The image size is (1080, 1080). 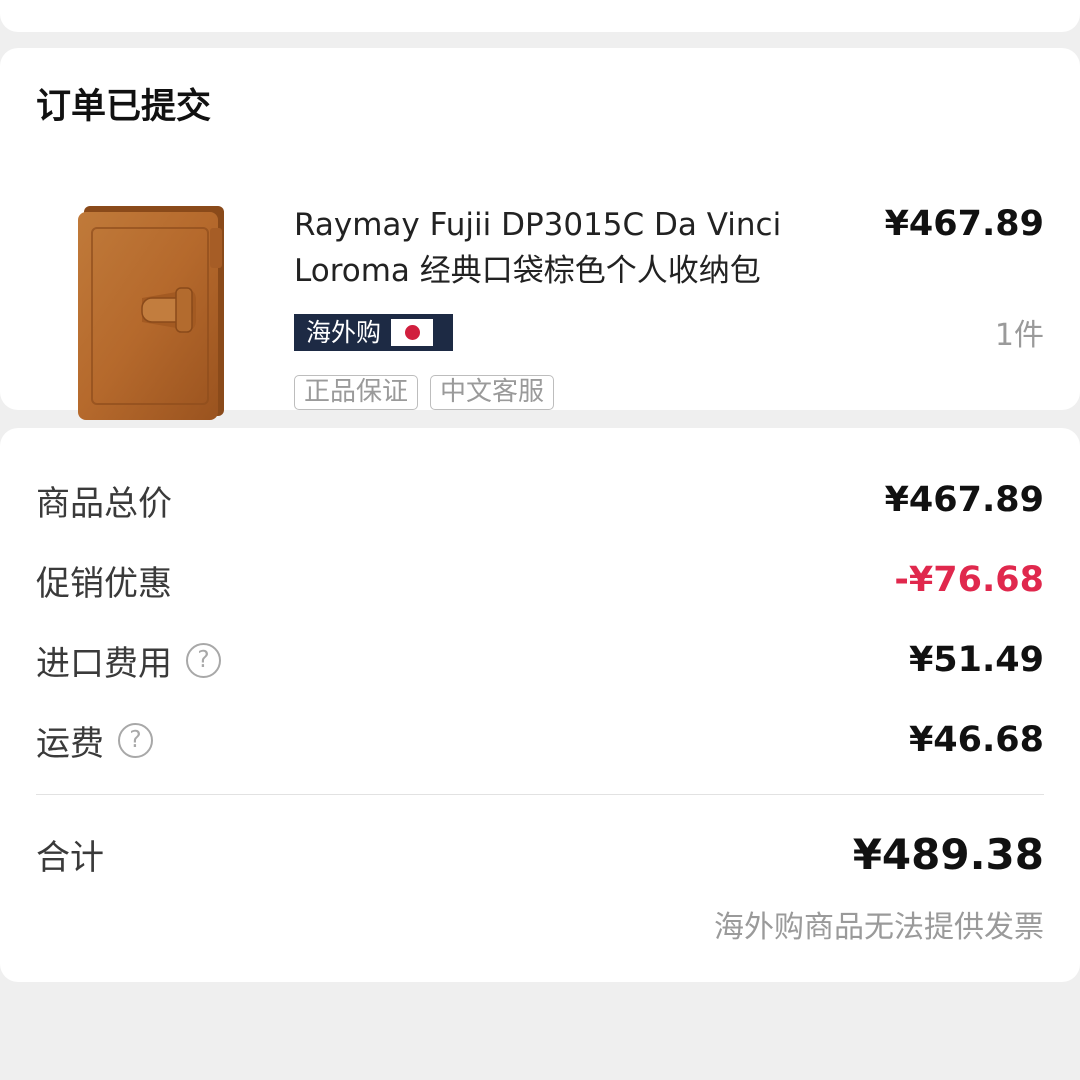 I want to click on summary-row-shipping: 运费 ? ¥46.68, so click(x=540, y=740).